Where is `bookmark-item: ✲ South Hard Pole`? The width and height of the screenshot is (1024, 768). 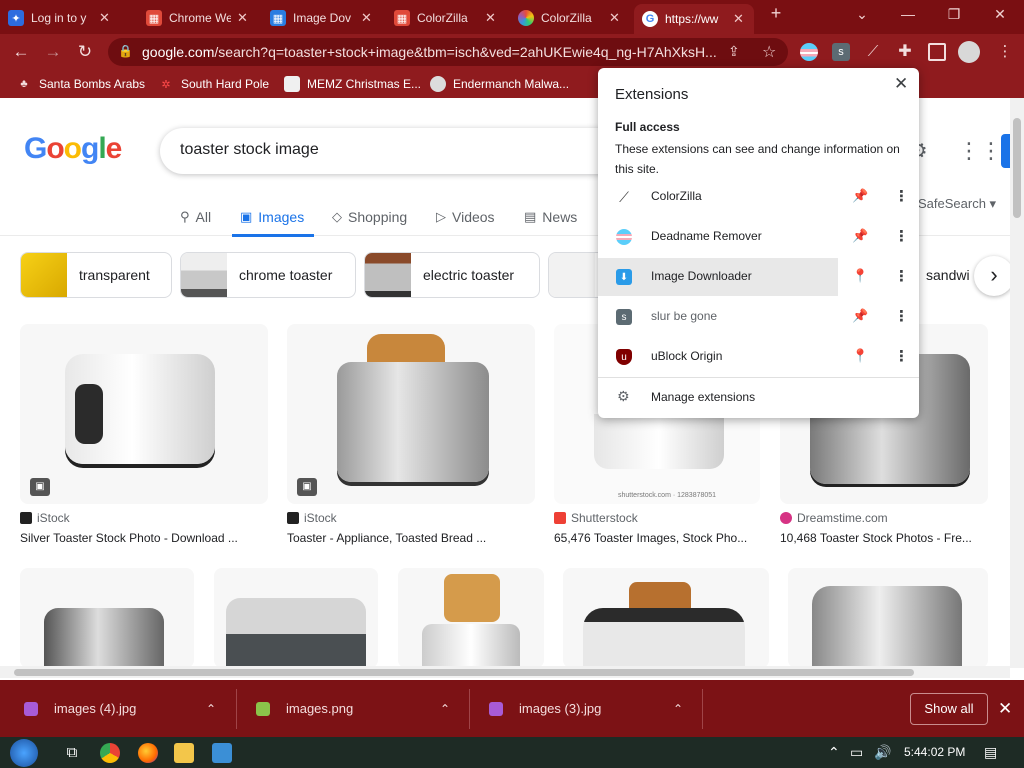
bookmark-item: ✲ South Hard Pole is located at coordinates (213, 84).